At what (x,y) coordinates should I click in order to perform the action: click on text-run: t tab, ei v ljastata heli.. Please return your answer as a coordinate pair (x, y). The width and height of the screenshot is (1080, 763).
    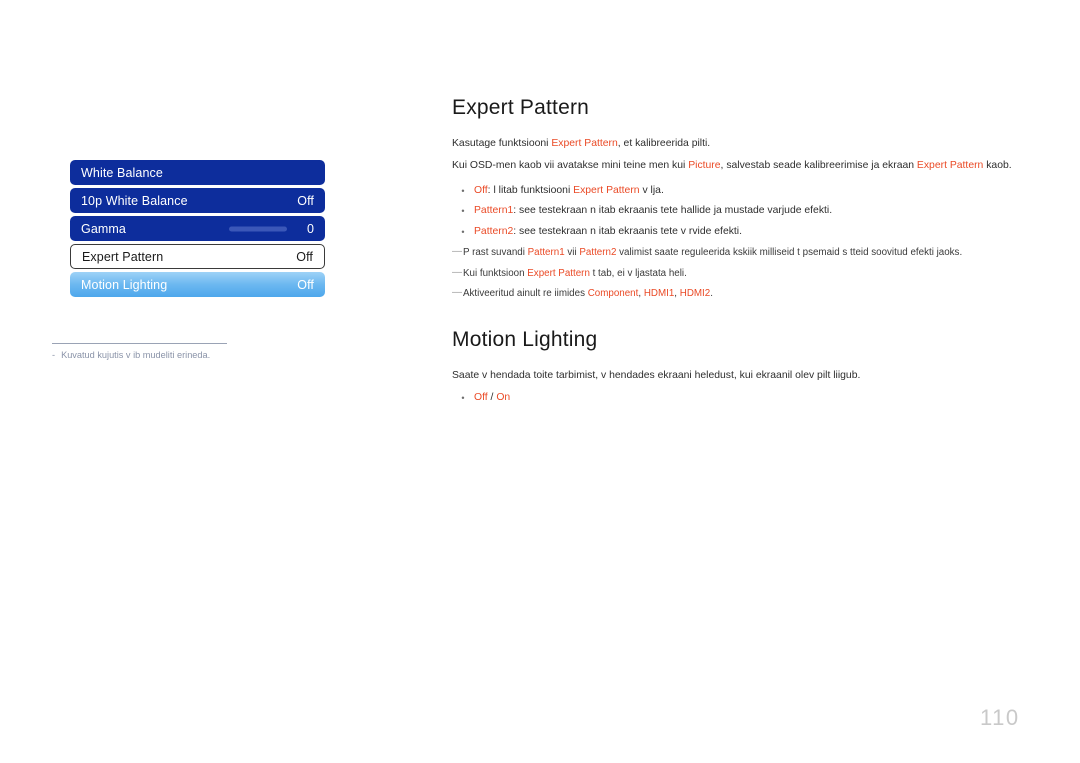
    Looking at the image, I should click on (638, 273).